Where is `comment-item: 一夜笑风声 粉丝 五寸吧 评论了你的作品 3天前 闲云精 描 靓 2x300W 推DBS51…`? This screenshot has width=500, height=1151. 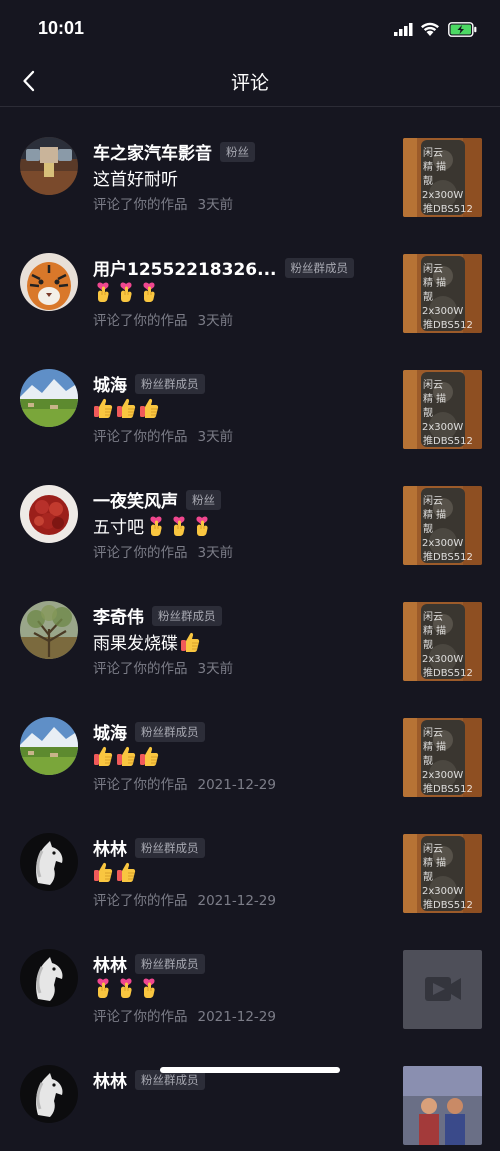
comment-item: 一夜笑风声 粉丝 五寸吧 评论了你的作品 3天前 闲云精 描 靓 2x300W 推DBS51… is located at coordinates (250, 513).